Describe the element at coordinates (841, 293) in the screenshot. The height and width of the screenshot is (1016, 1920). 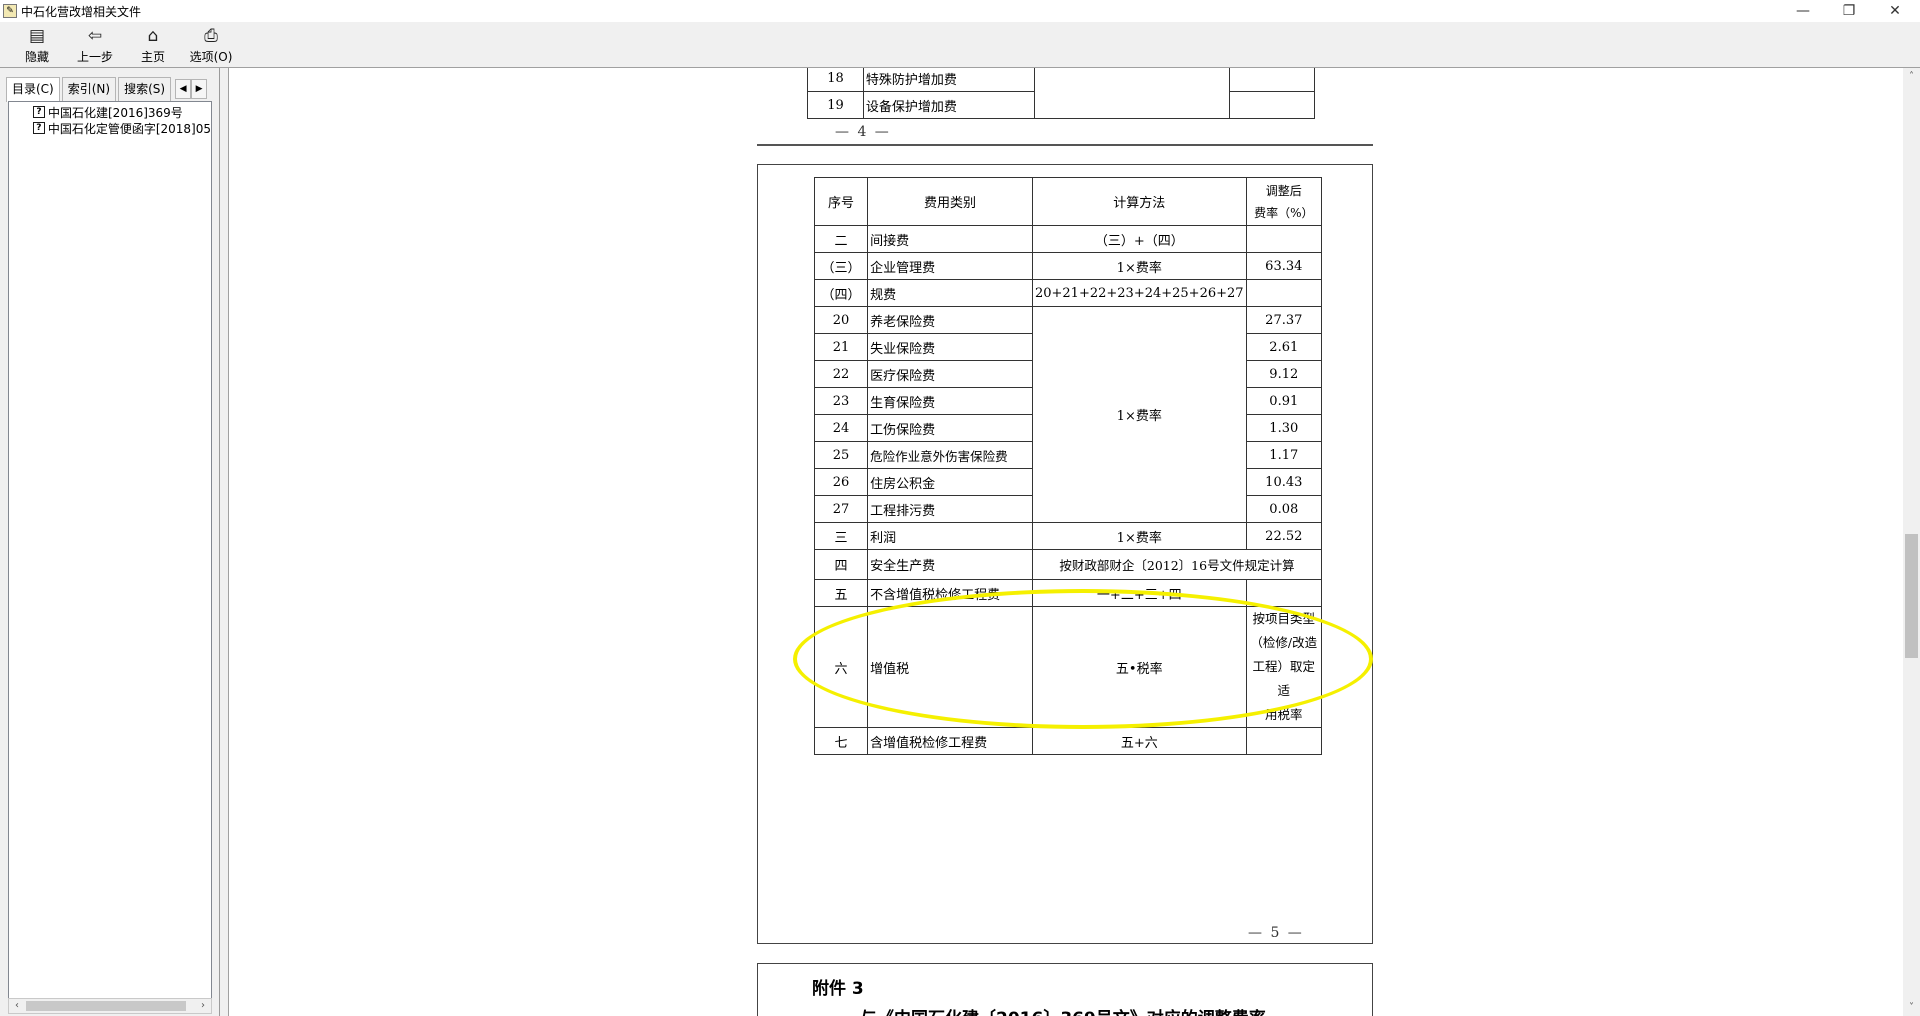
I see `row-no: （四）` at that location.